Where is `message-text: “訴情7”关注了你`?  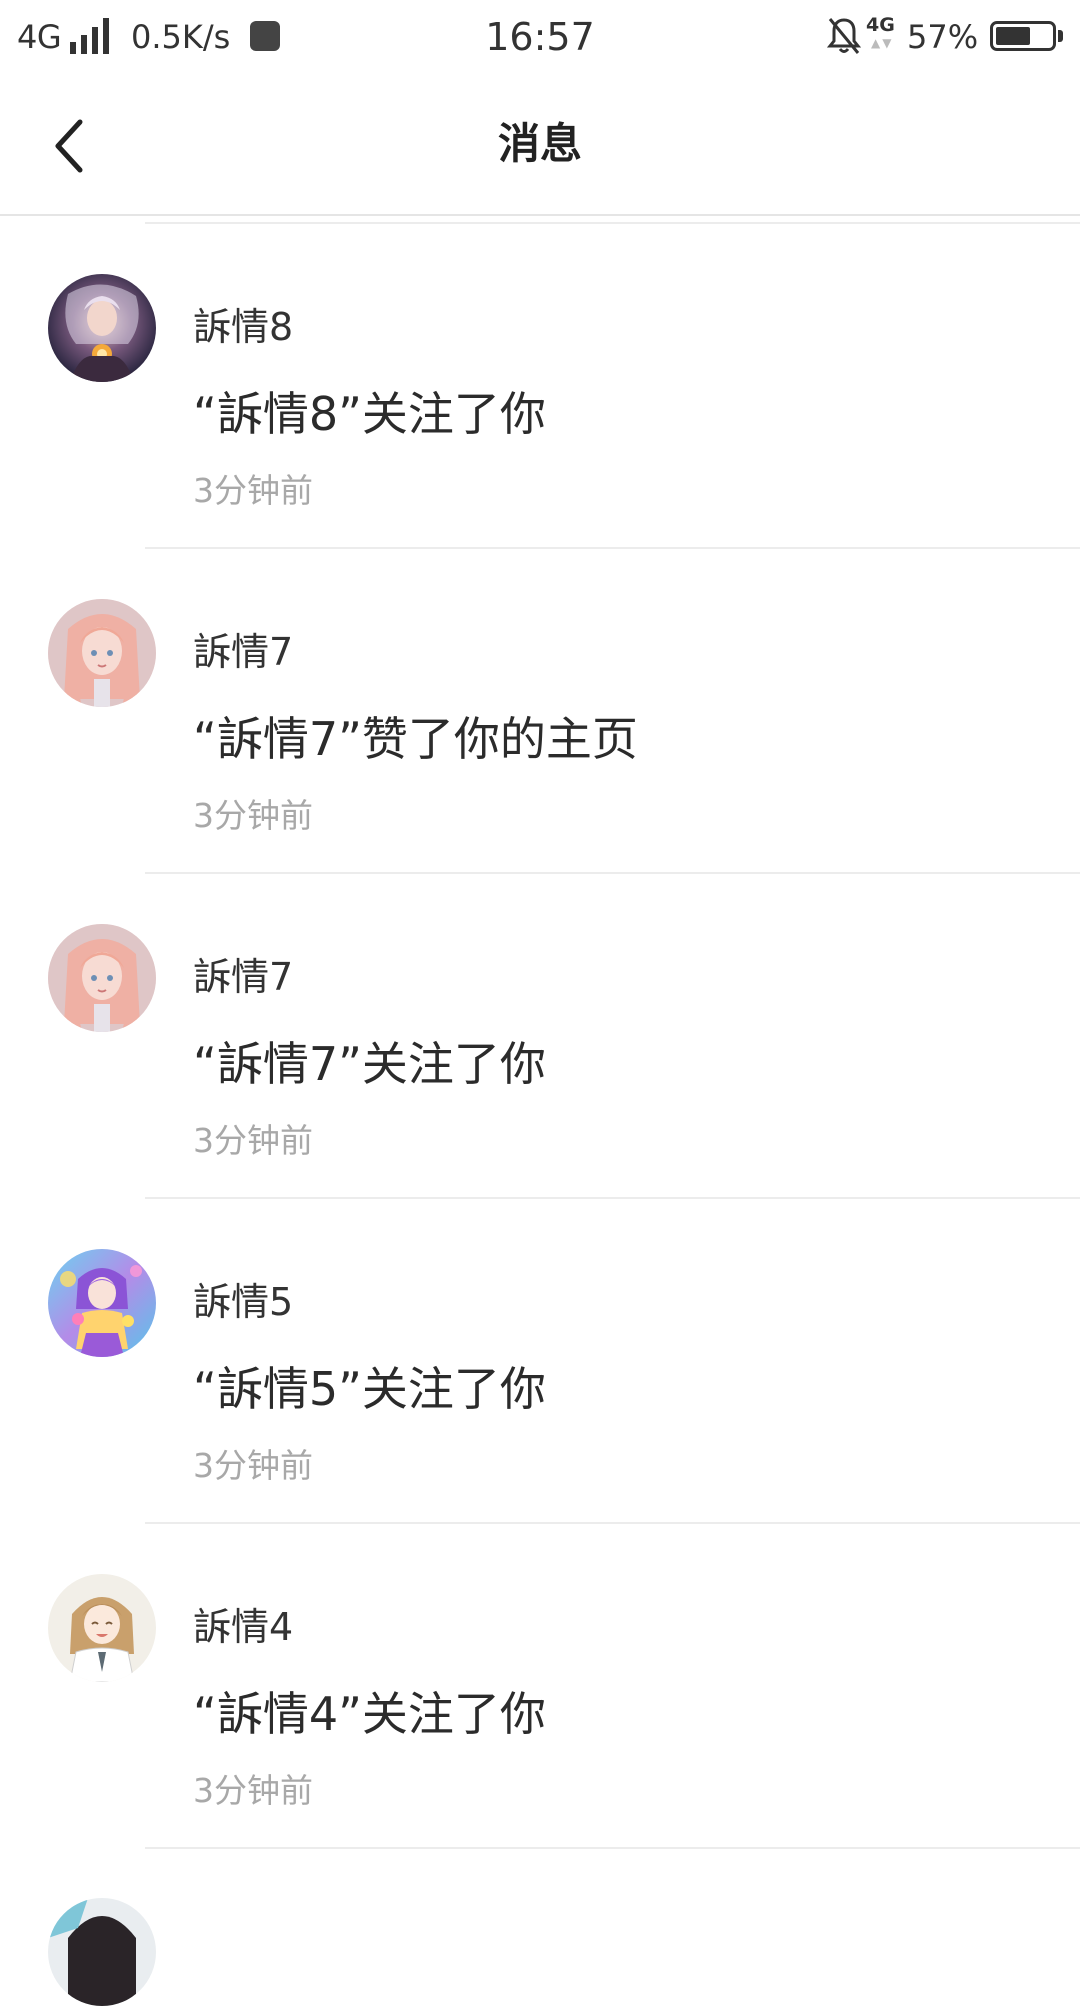 message-text: “訴情7”关注了你 is located at coordinates (369, 1064).